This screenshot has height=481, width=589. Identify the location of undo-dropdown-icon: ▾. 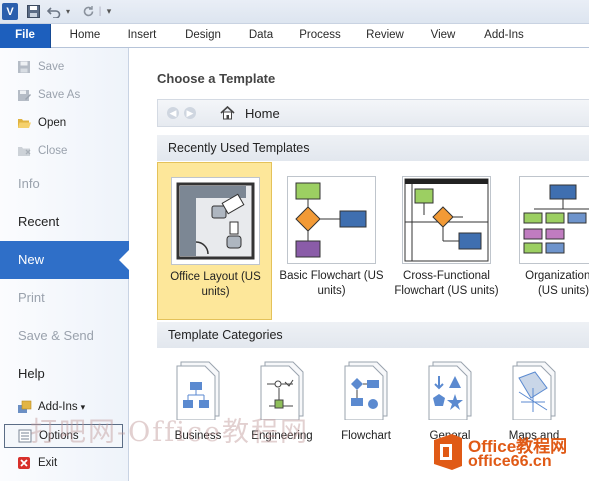
(68, 11).